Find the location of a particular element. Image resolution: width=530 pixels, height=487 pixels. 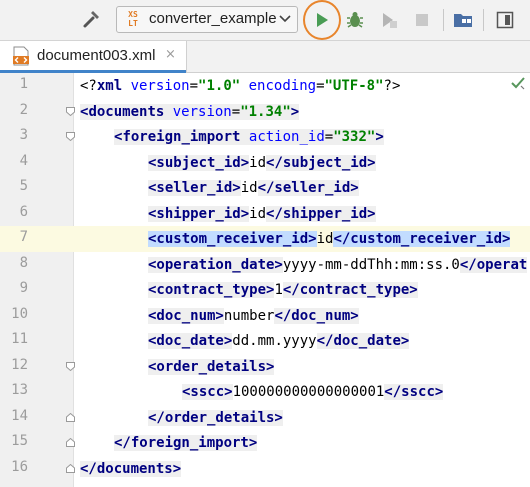

code-text: <foreign_import action_id="332"> is located at coordinates (249, 137).